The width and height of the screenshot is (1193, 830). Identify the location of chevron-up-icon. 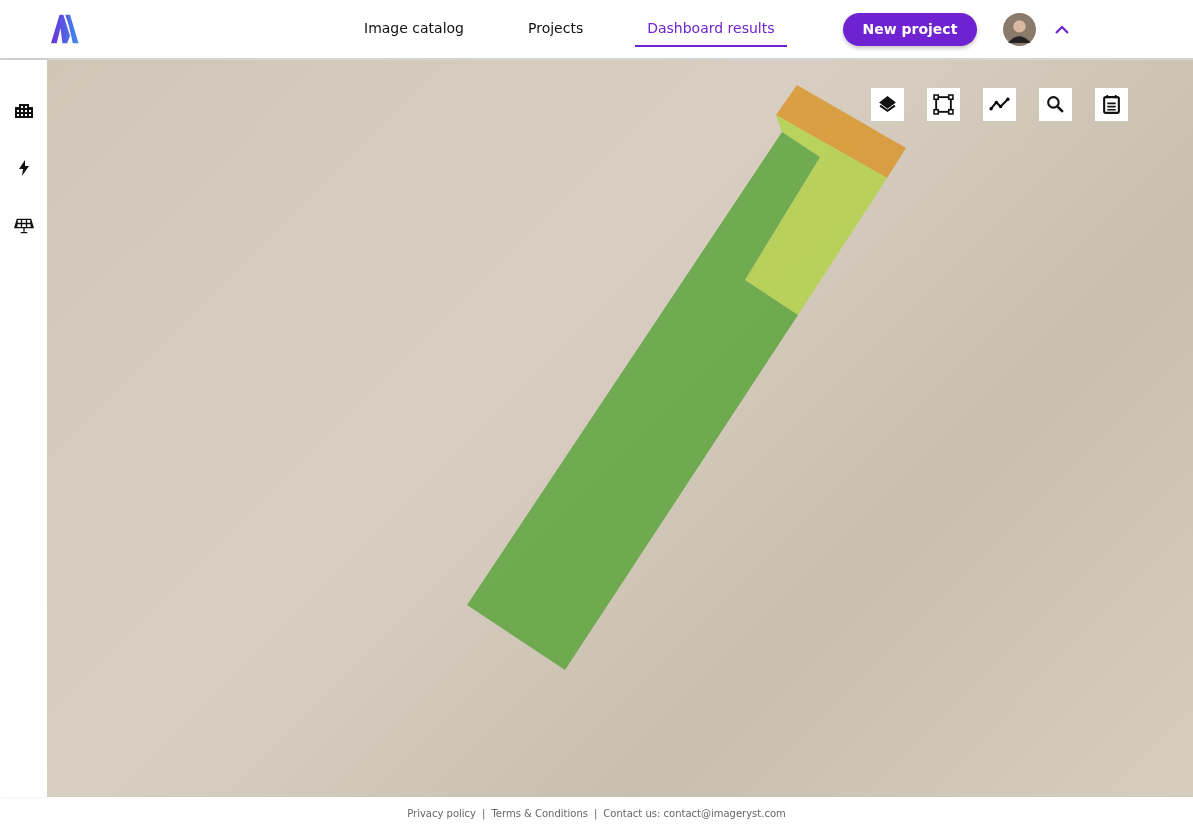
(1062, 29).